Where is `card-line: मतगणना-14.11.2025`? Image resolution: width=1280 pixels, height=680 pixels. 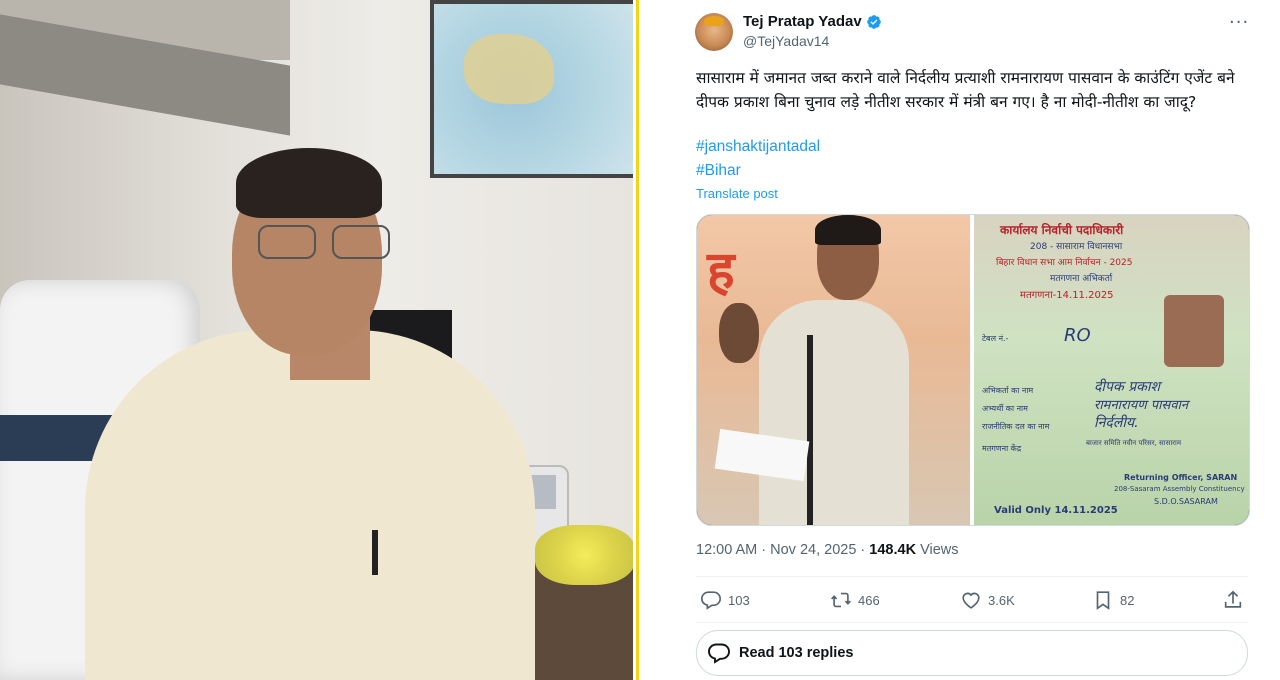
card-line: मतगणना-14.11.2025 is located at coordinates (1067, 295).